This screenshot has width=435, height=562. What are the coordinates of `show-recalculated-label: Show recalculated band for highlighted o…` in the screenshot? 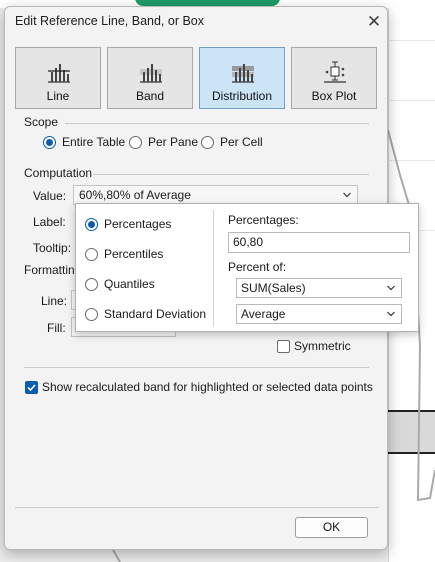 It's located at (207, 387).